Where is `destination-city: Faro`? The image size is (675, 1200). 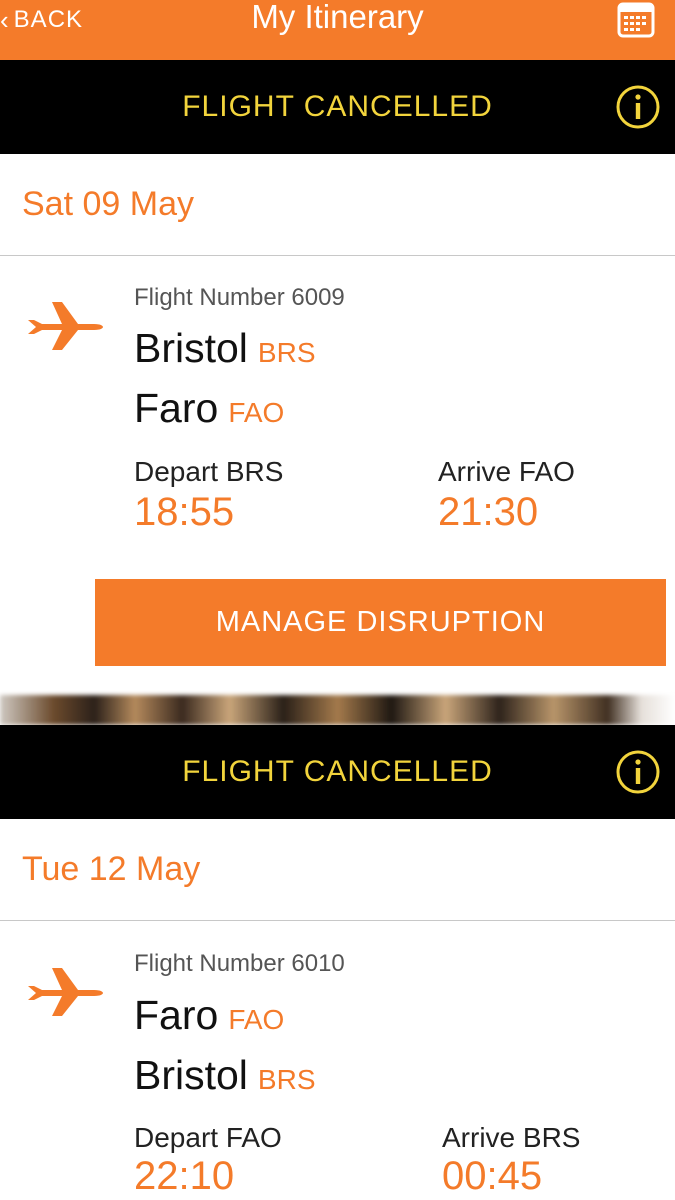
destination-city: Faro is located at coordinates (176, 408).